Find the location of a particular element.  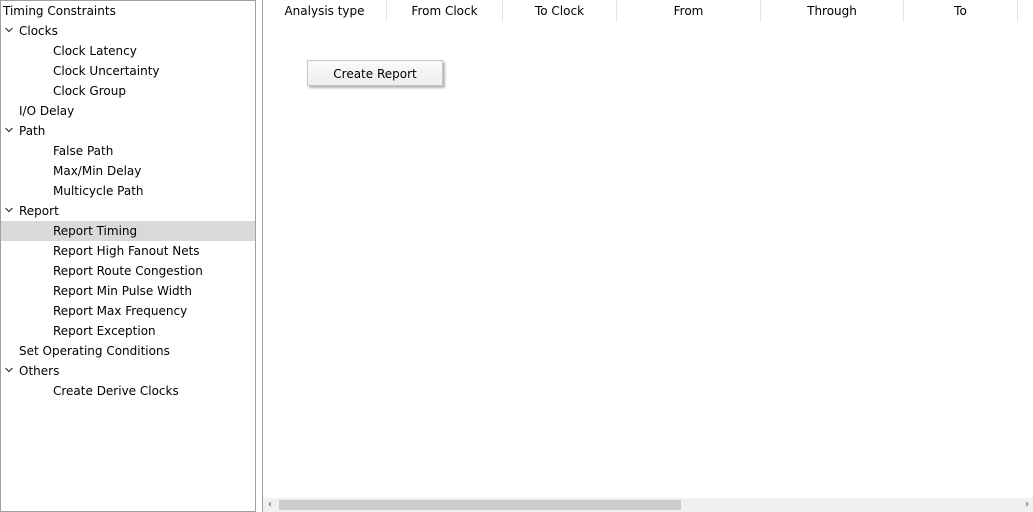

tree-item: Clocks is located at coordinates (128, 31).